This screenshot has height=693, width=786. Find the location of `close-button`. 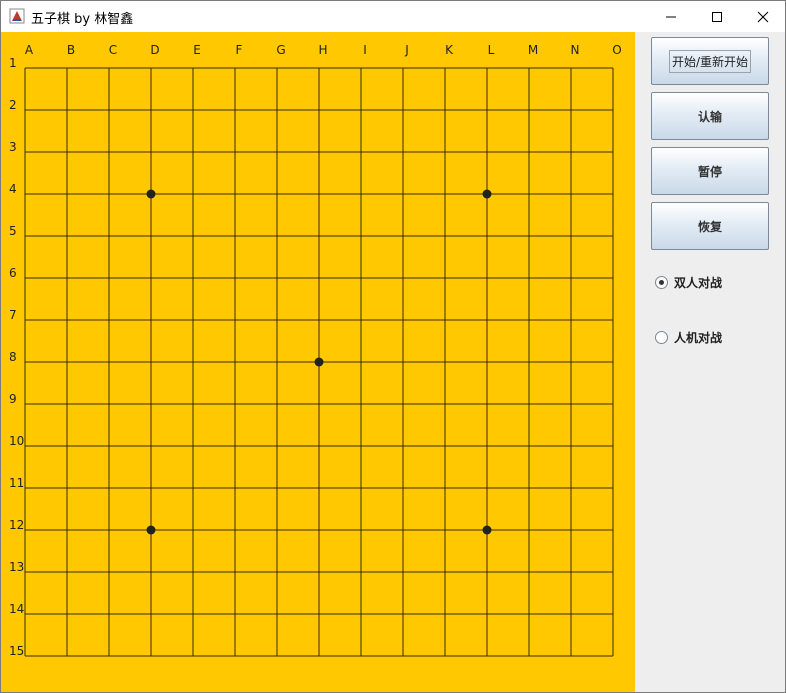

close-button is located at coordinates (762, 16).